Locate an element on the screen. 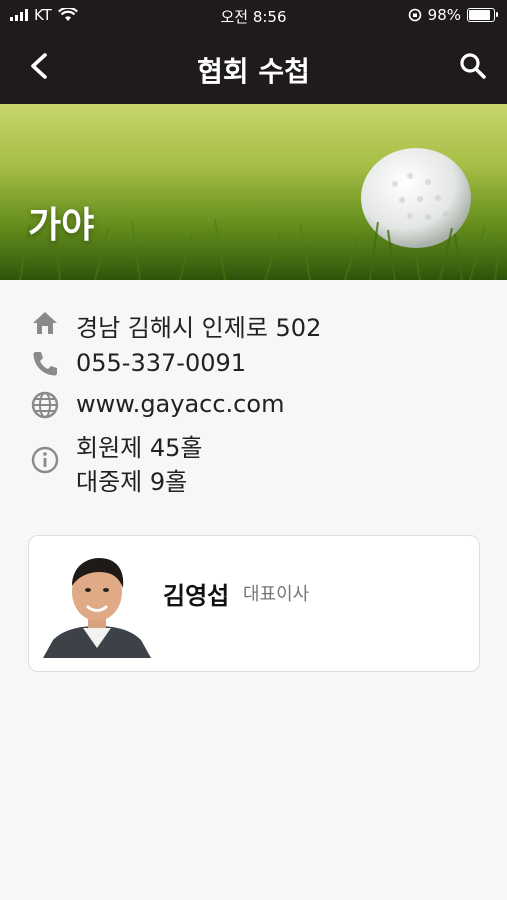  page-title: 협회 수첩 is located at coordinates (253, 71).